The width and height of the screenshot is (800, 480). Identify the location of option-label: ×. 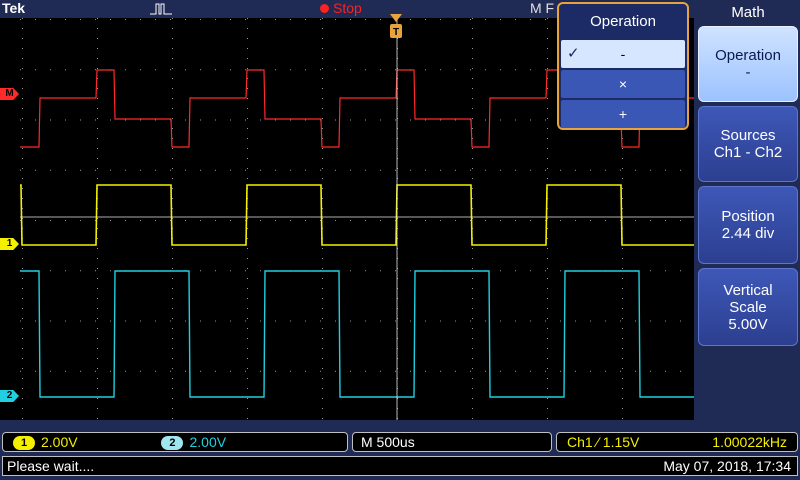
(623, 84).